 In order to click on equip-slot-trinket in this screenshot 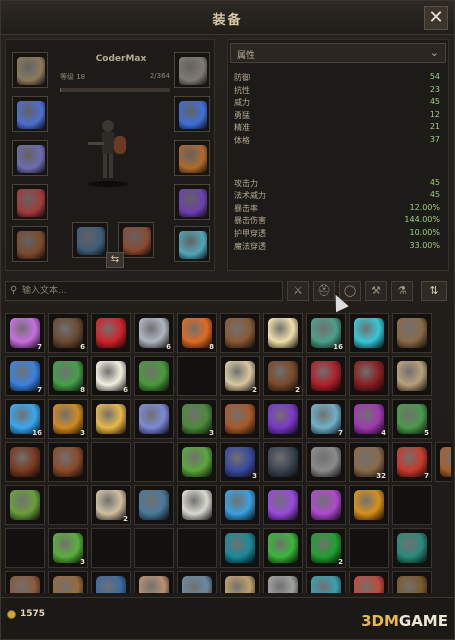, I will do `click(192, 202)`.